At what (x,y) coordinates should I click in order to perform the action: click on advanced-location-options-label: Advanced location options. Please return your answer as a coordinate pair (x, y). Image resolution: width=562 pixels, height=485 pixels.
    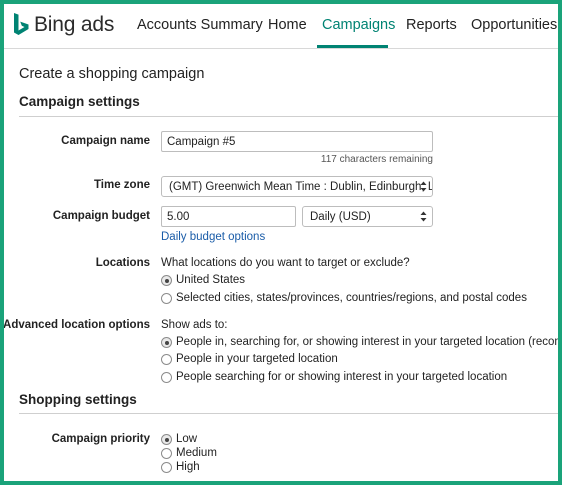
    Looking at the image, I should click on (77, 325).